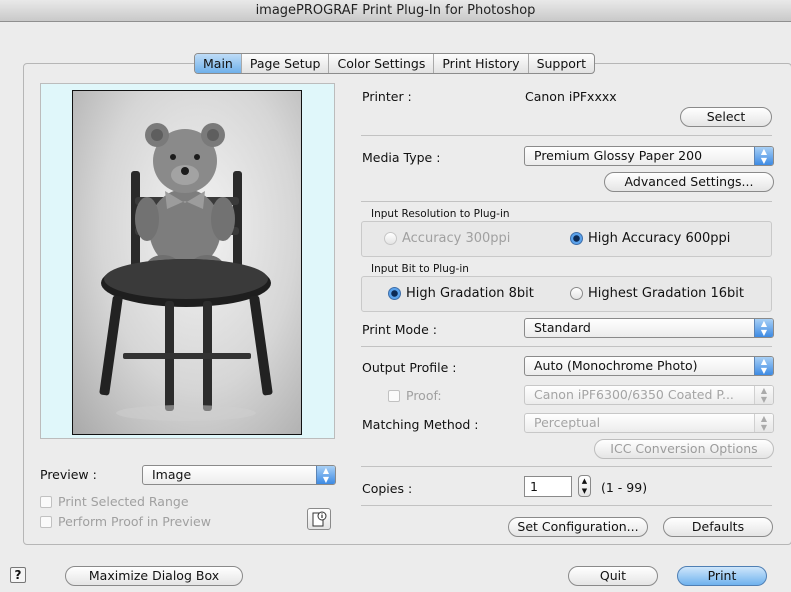  Describe the element at coordinates (440, 214) in the screenshot. I see `input-resolution-label: Input Resolution to Plug-in` at that location.